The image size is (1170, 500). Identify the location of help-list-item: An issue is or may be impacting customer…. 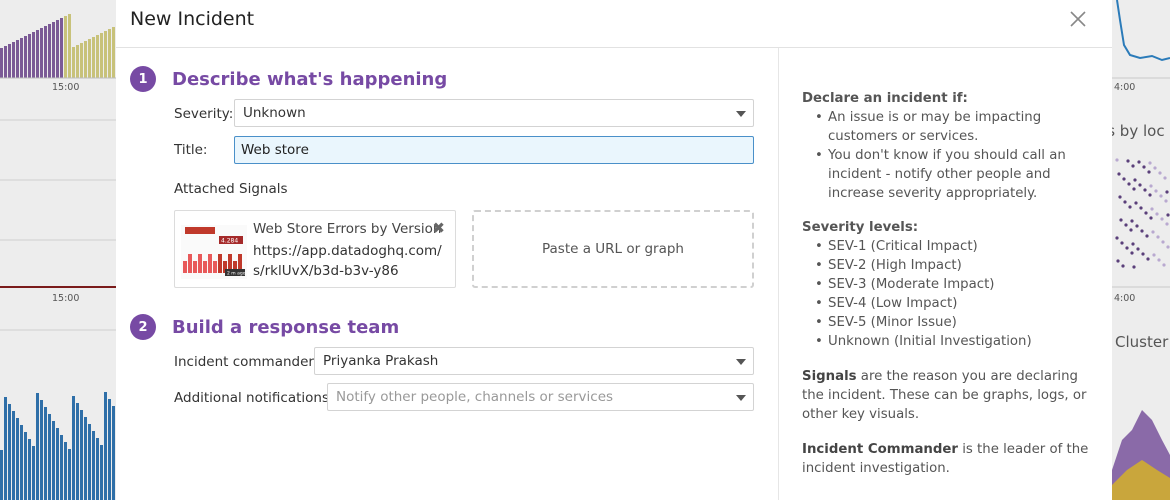
(953, 127).